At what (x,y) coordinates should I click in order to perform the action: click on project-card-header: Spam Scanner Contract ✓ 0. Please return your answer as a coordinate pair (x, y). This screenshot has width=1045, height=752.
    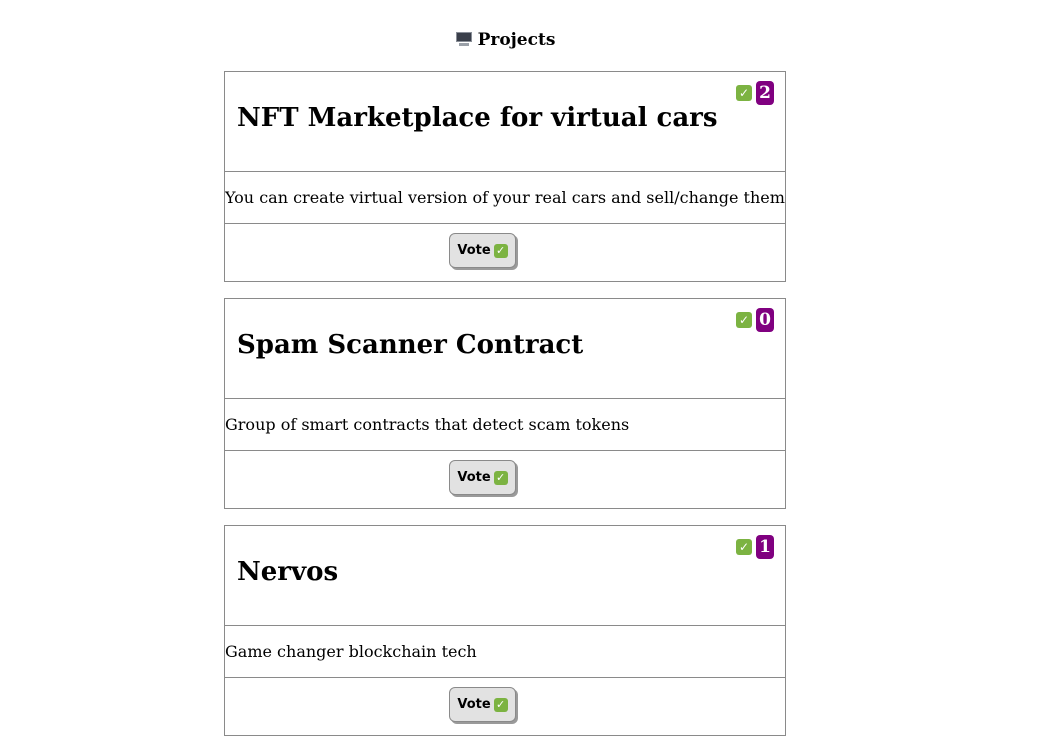
    Looking at the image, I should click on (505, 349).